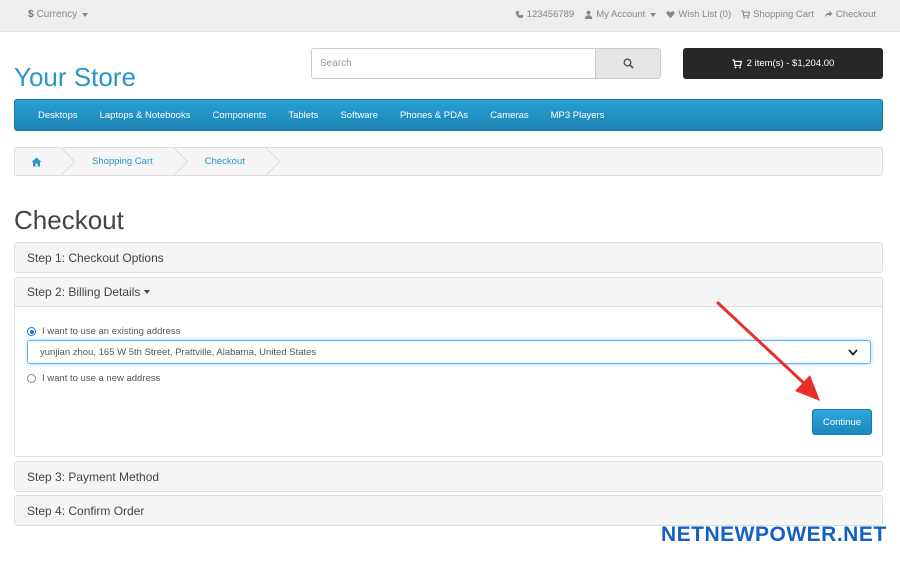 Image resolution: width=900 pixels, height=582 pixels. Describe the element at coordinates (31, 331) in the screenshot. I see `existing-address-radio` at that location.